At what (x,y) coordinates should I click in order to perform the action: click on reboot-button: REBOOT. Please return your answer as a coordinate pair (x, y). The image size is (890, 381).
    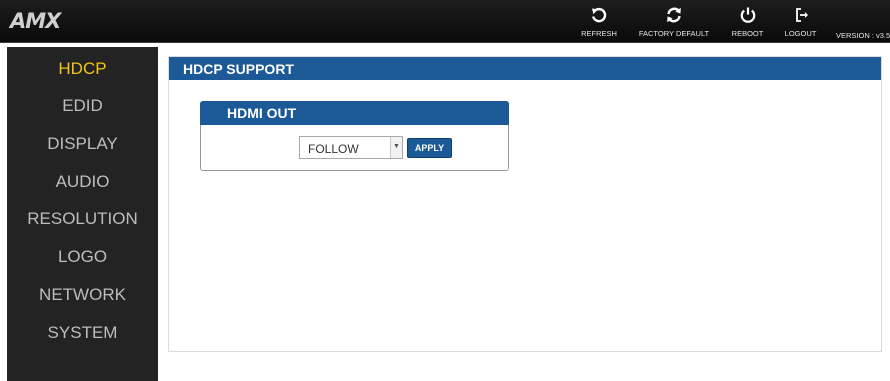
    Looking at the image, I should click on (747, 22).